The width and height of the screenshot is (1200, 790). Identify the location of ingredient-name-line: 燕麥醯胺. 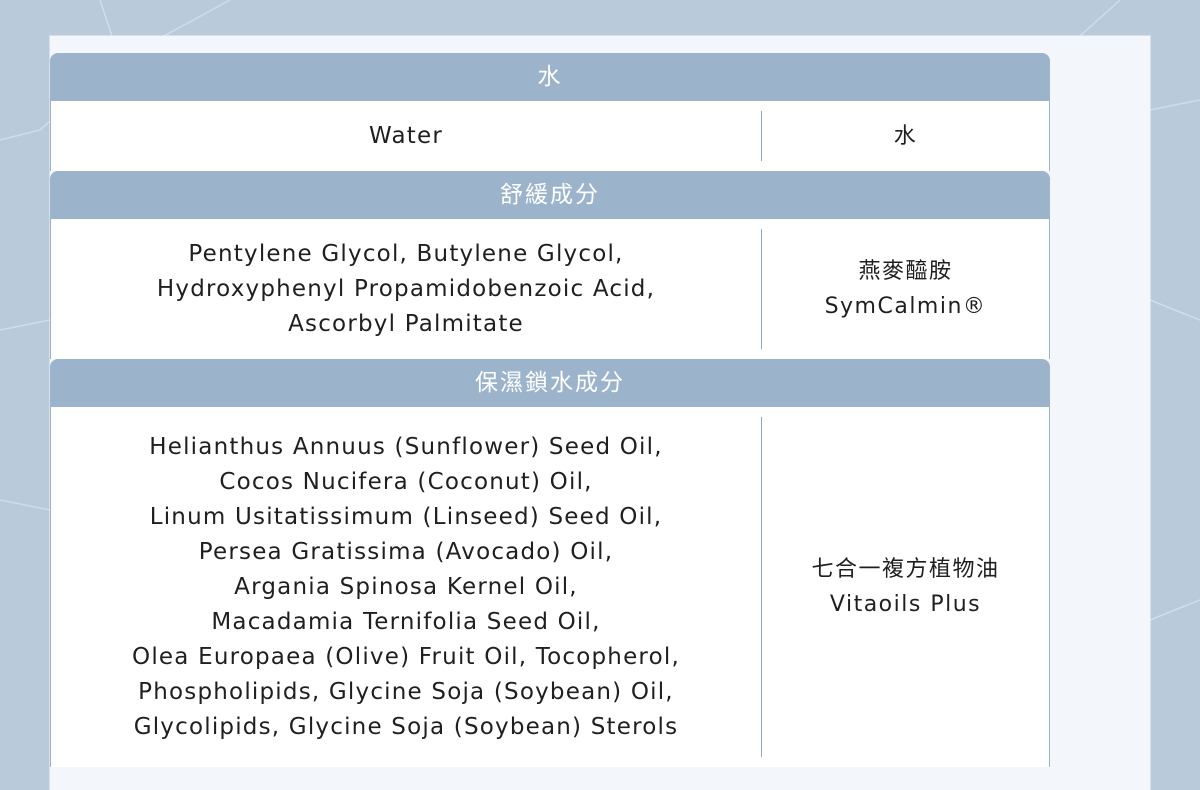
(905, 271).